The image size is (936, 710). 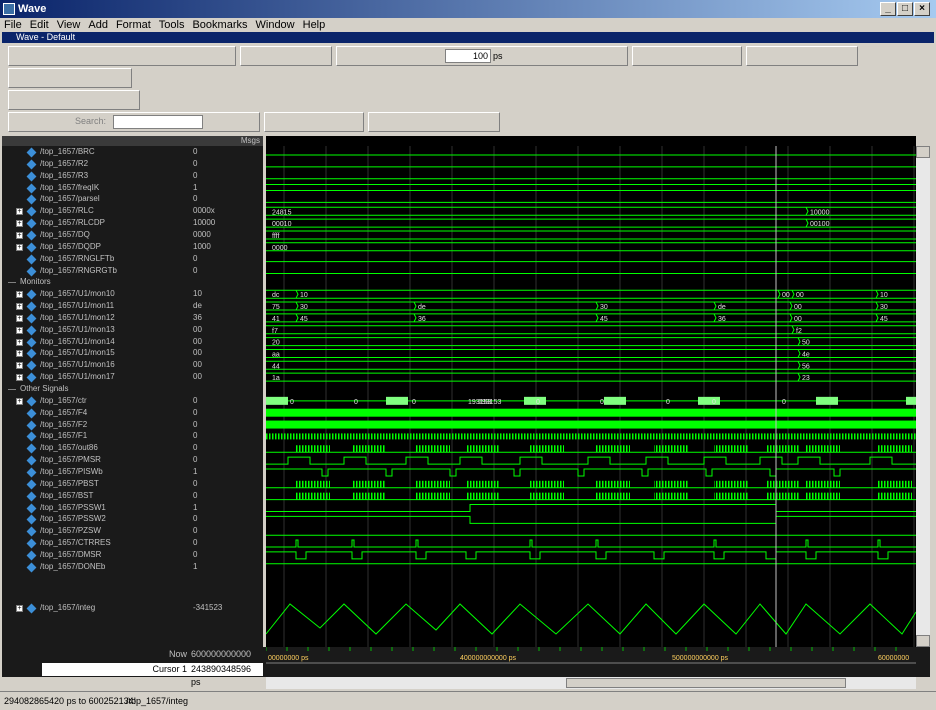 What do you see at coordinates (96, 294) in the screenshot?
I see `signal-row: + /top_1657/U1/mon10` at bounding box center [96, 294].